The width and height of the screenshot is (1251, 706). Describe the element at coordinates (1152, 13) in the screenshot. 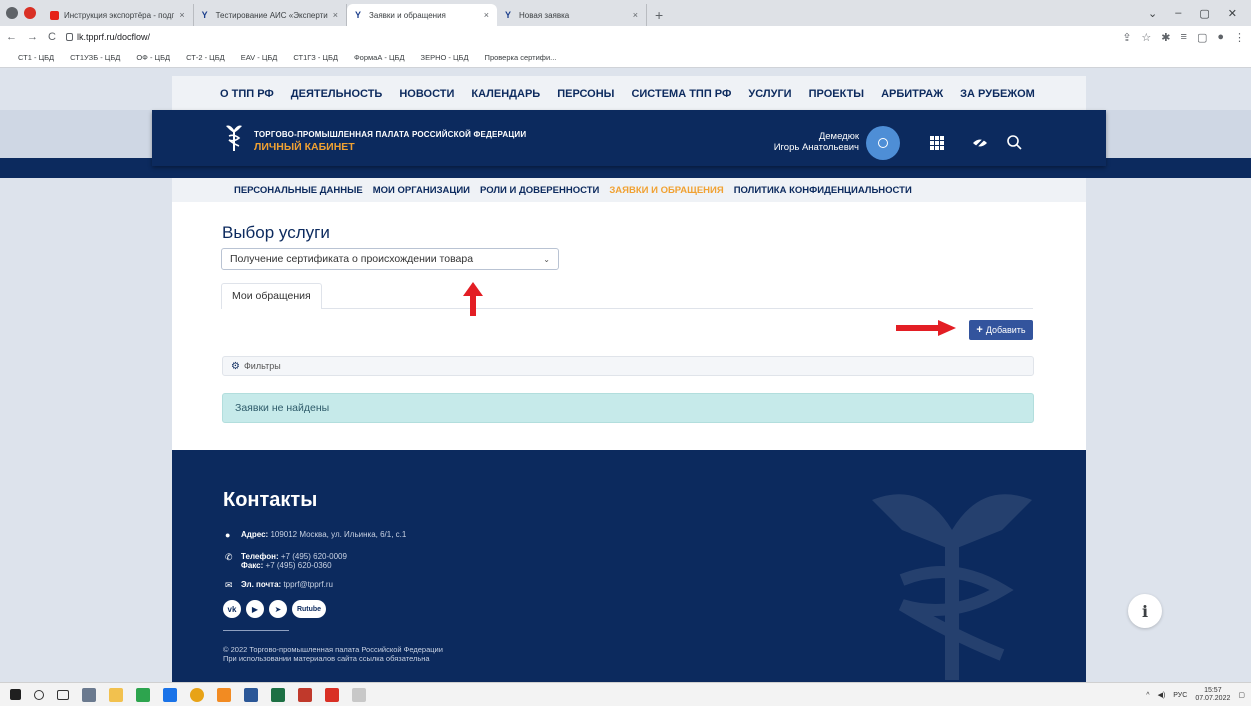

I see `tab-search-button: ⌄` at that location.